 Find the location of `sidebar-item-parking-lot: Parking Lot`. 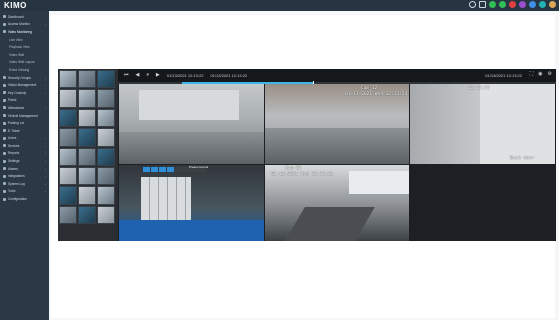

sidebar-item-parking-lot: Parking Lot is located at coordinates (24, 123).